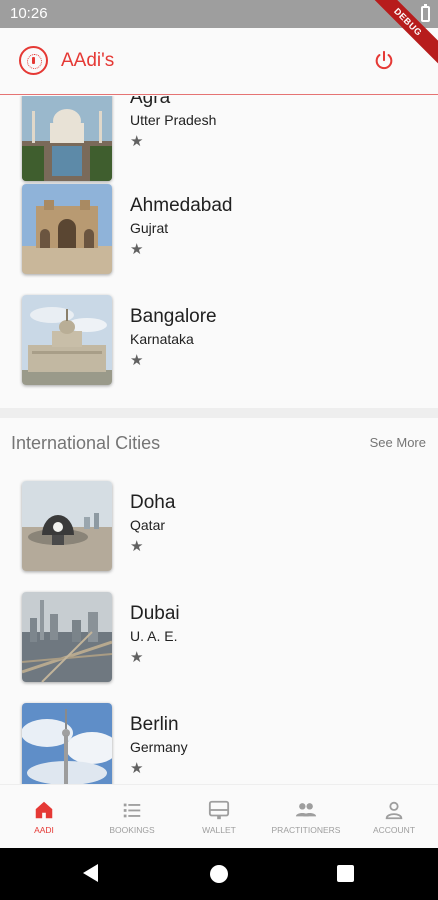 The height and width of the screenshot is (900, 438). Describe the element at coordinates (154, 636) in the screenshot. I see `city-state: U. A. E.` at that location.